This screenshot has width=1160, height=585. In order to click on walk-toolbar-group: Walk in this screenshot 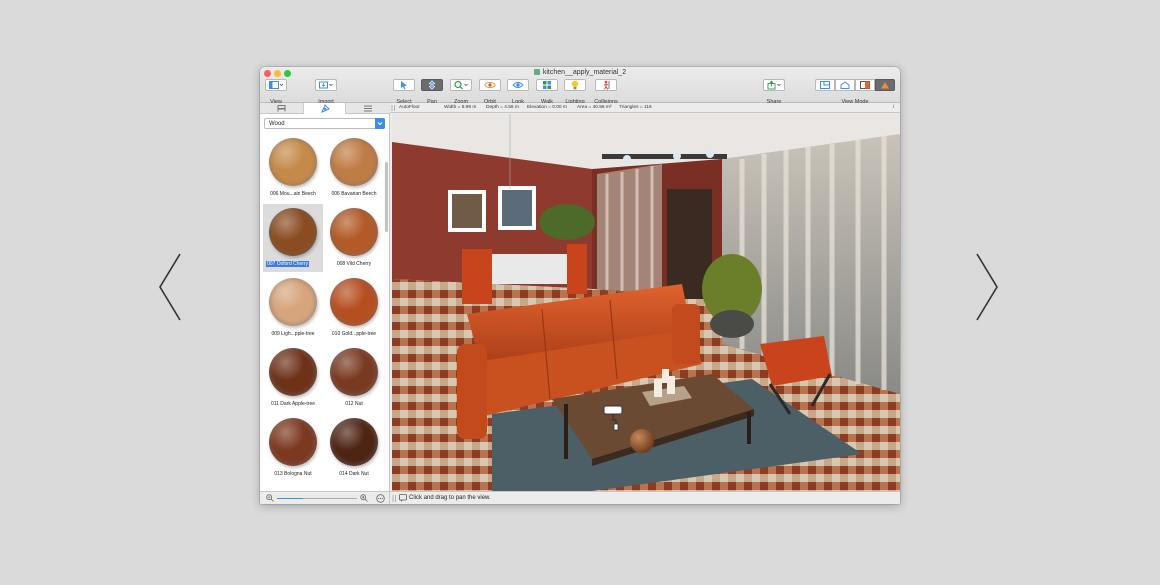, I will do `click(547, 92)`.